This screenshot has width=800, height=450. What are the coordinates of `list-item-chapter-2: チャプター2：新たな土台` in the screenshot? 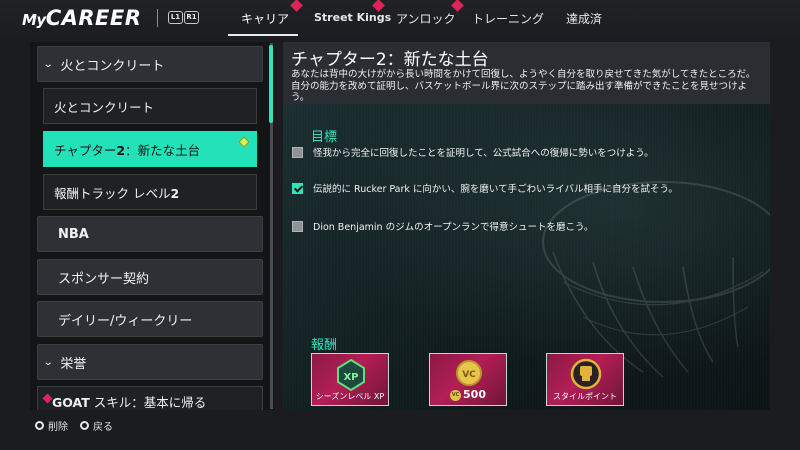 It's located at (150, 149).